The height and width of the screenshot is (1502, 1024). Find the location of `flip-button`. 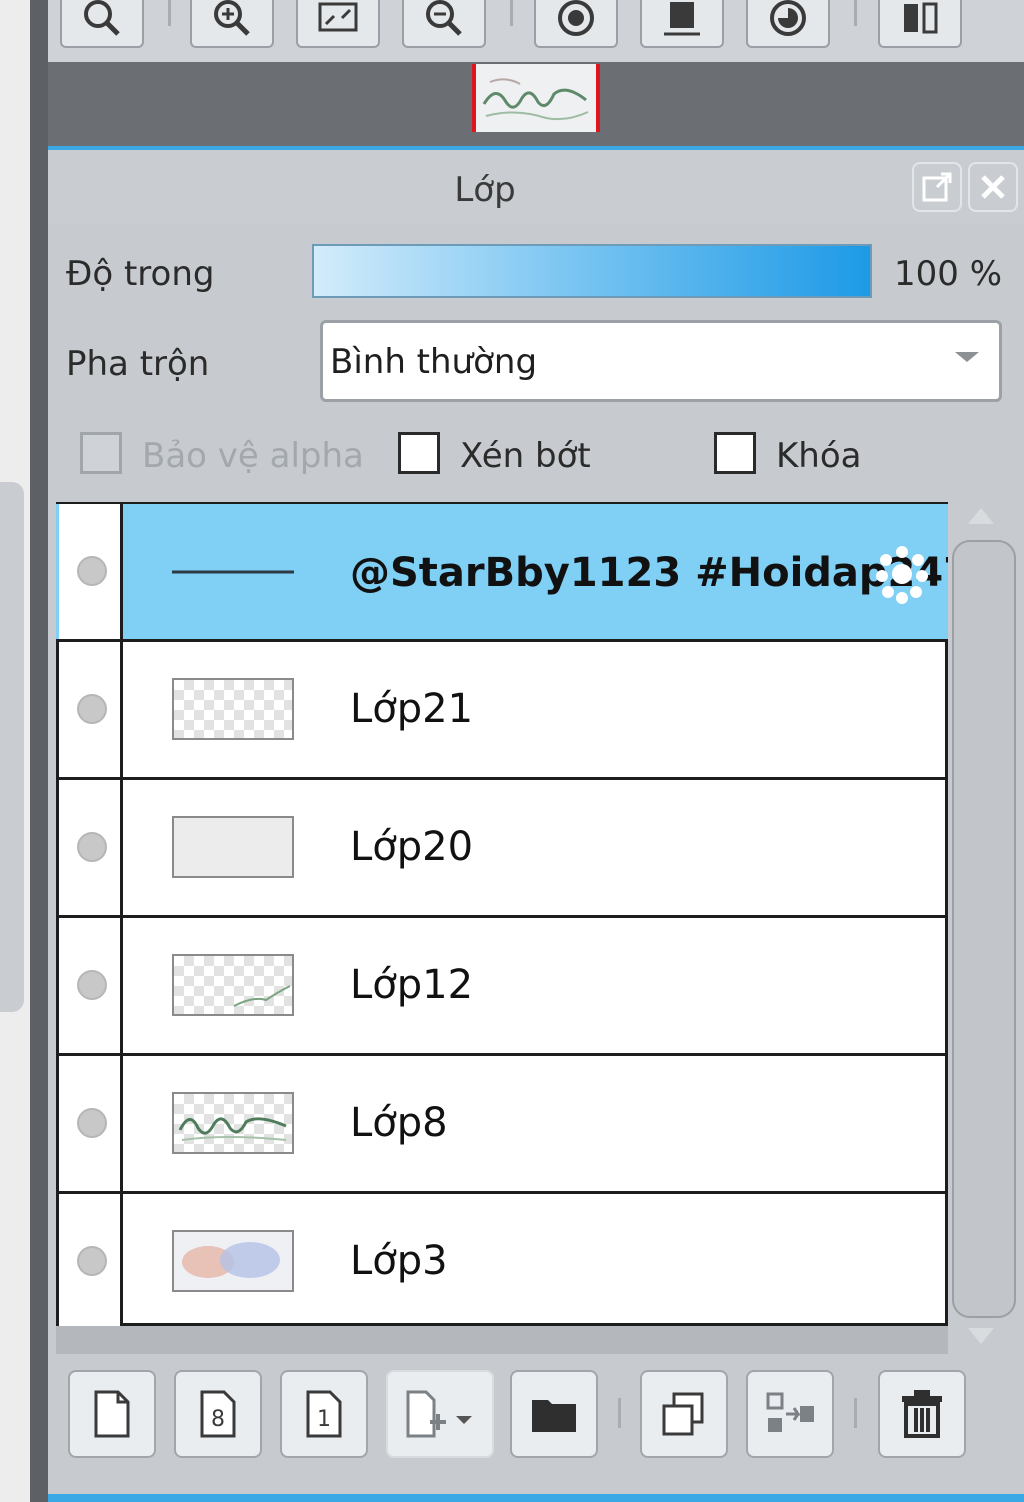

flip-button is located at coordinates (682, 24).